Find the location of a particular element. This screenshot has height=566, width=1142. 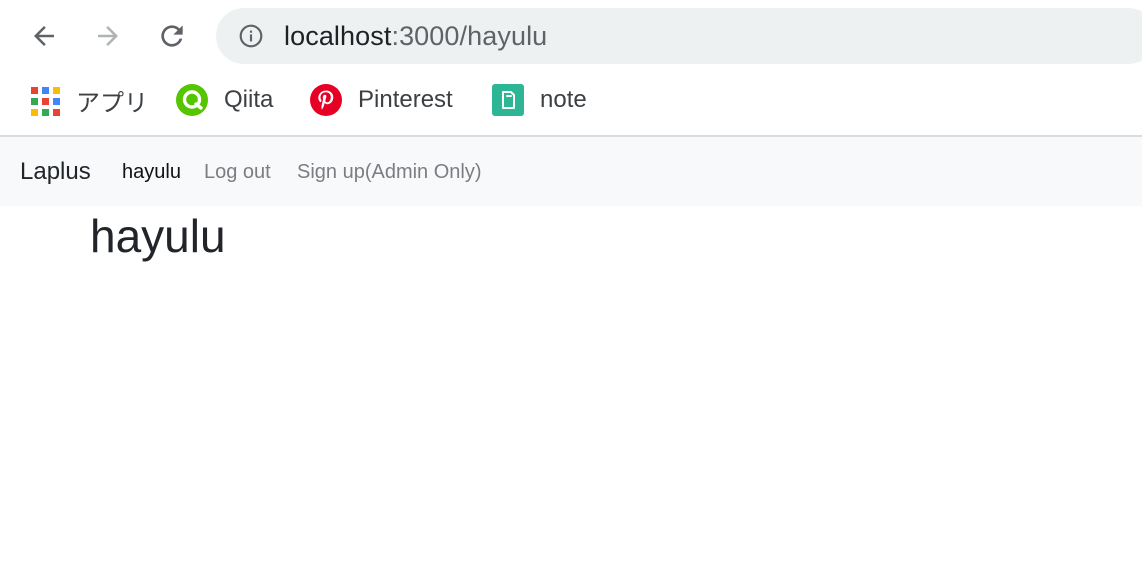

qiita-icon is located at coordinates (192, 100).